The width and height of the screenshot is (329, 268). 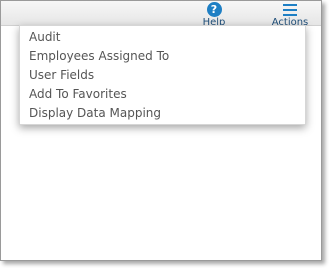 I want to click on toolbar: ? Help Actions, so click(x=161, y=14).